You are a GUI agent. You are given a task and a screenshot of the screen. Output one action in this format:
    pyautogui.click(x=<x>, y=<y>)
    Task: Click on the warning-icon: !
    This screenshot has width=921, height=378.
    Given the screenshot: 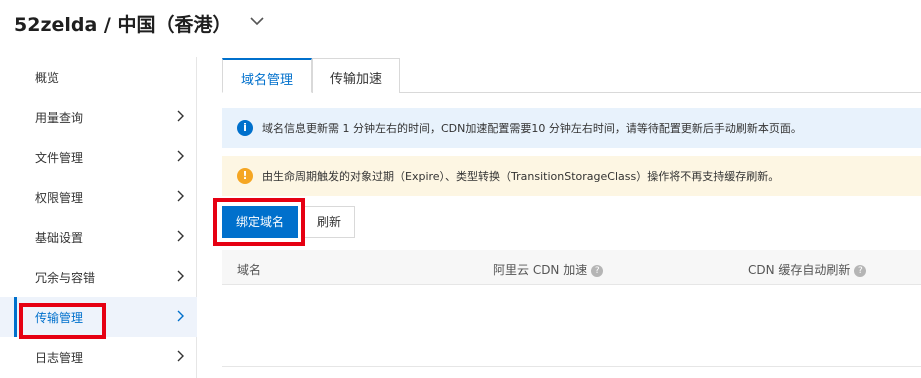 What is the action you would take?
    pyautogui.click(x=245, y=176)
    